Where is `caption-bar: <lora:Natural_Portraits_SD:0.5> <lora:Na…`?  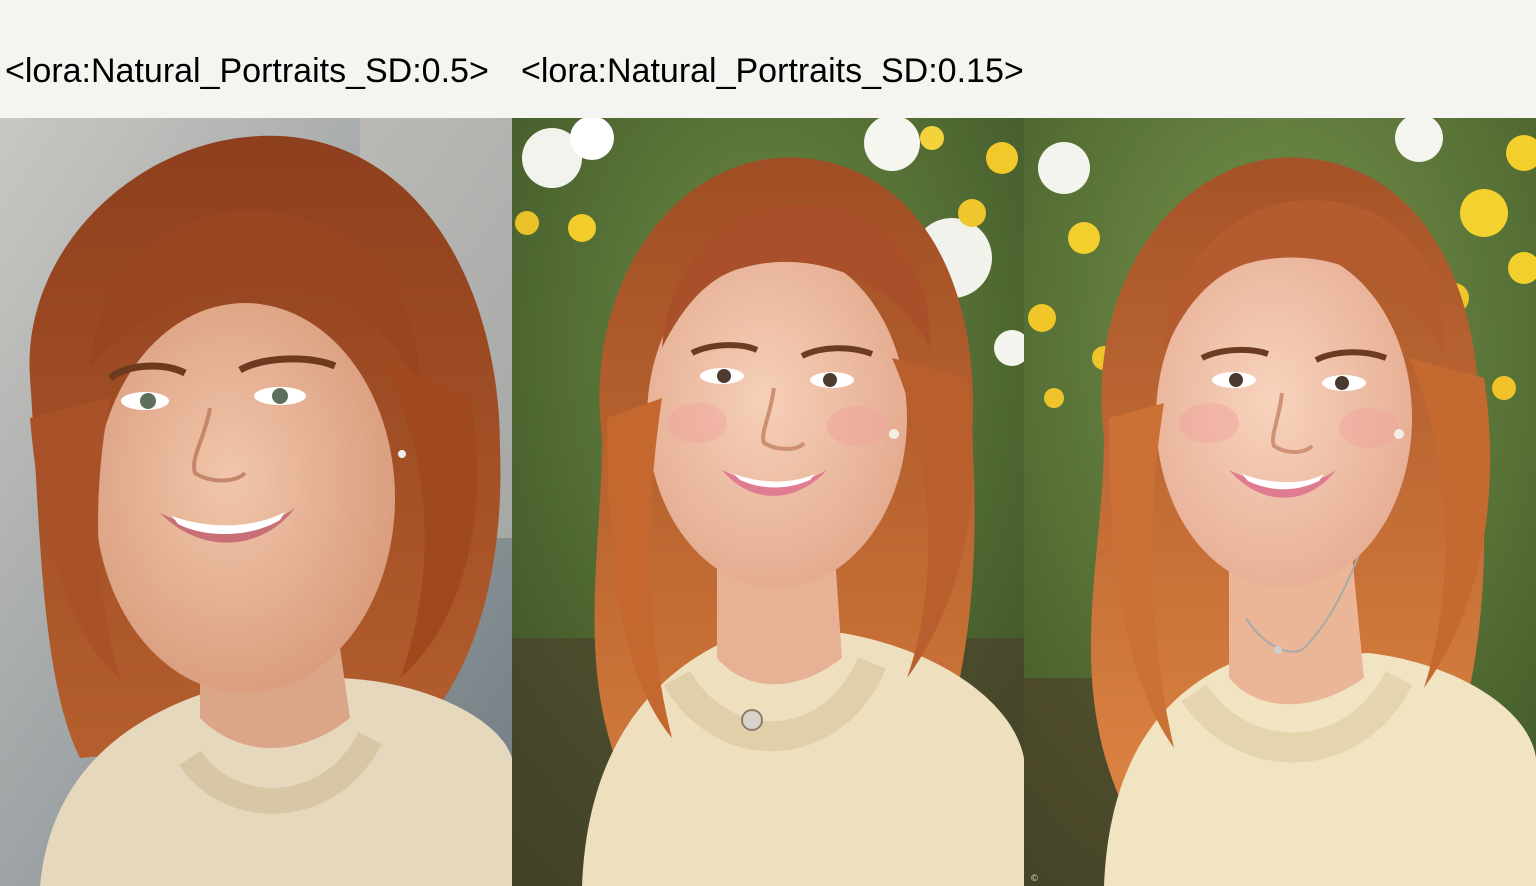
caption-bar: <lora:Natural_Portraits_SD:0.5> <lora:Na… is located at coordinates (768, 59).